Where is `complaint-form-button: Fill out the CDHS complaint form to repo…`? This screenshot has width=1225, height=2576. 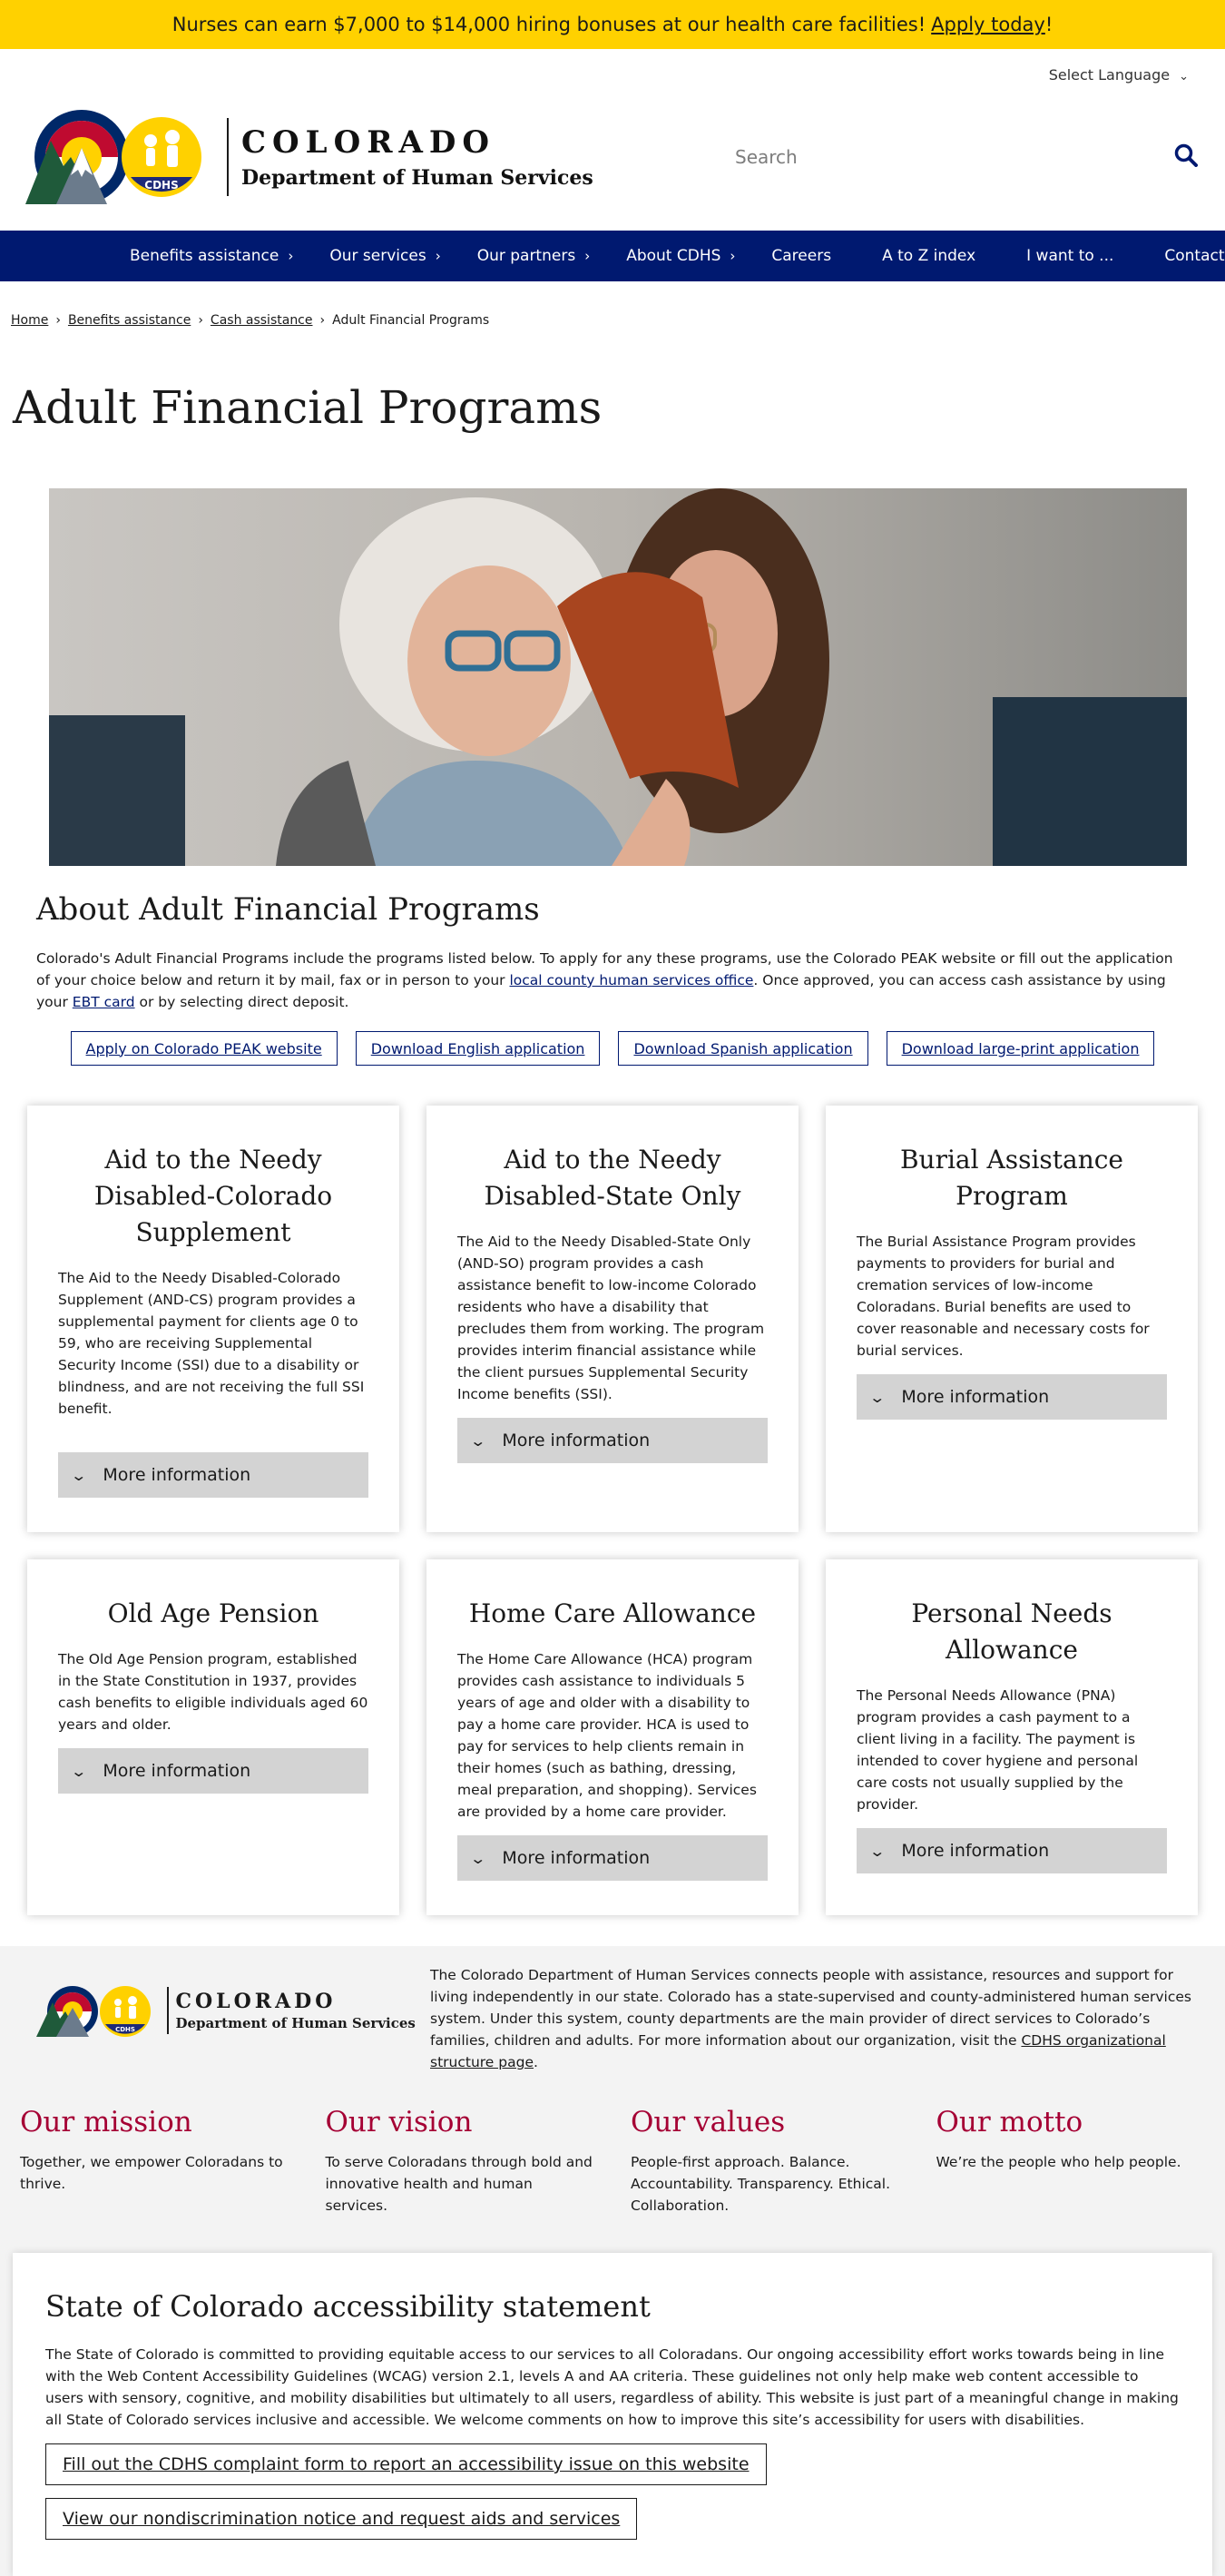 complaint-form-button: Fill out the CDHS complaint form to repo… is located at coordinates (406, 2464).